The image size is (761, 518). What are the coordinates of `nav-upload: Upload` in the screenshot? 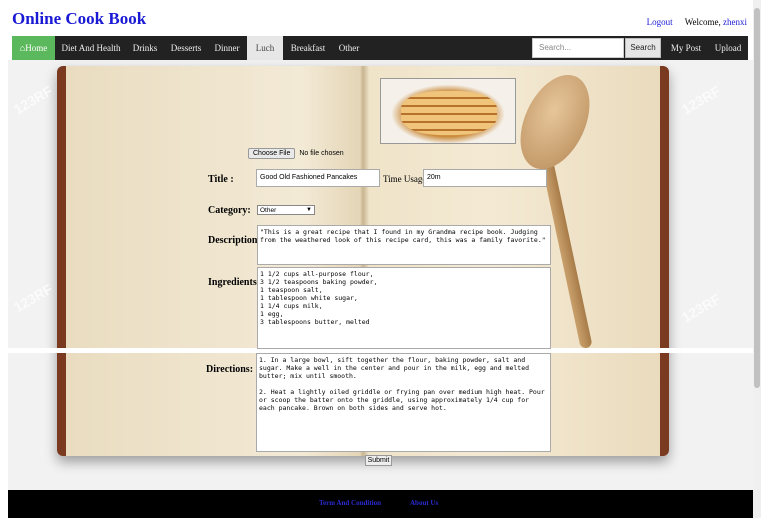 It's located at (728, 48).